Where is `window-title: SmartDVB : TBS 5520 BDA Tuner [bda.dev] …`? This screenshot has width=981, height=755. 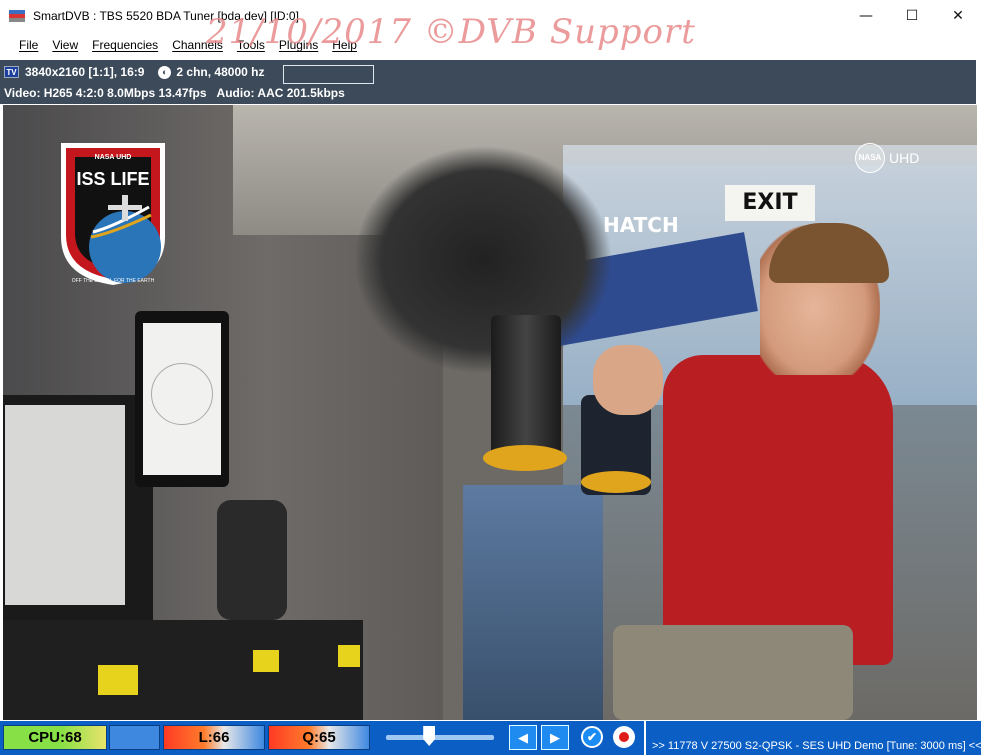 window-title: SmartDVB : TBS 5520 BDA Tuner [bda.dev] … is located at coordinates (166, 16).